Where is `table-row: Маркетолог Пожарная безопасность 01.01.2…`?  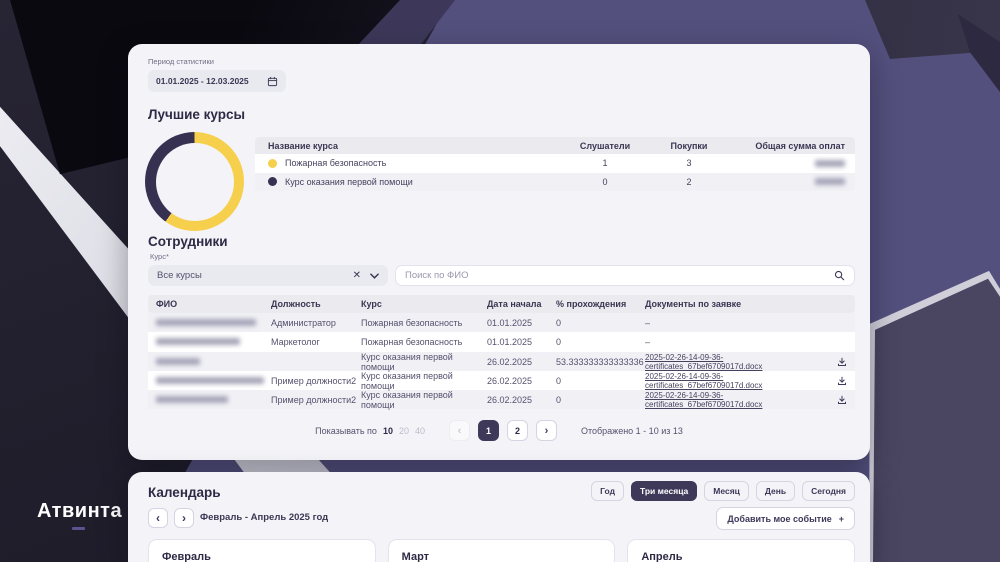
table-row: Маркетолог Пожарная безопасность 01.01.2… is located at coordinates (501, 342).